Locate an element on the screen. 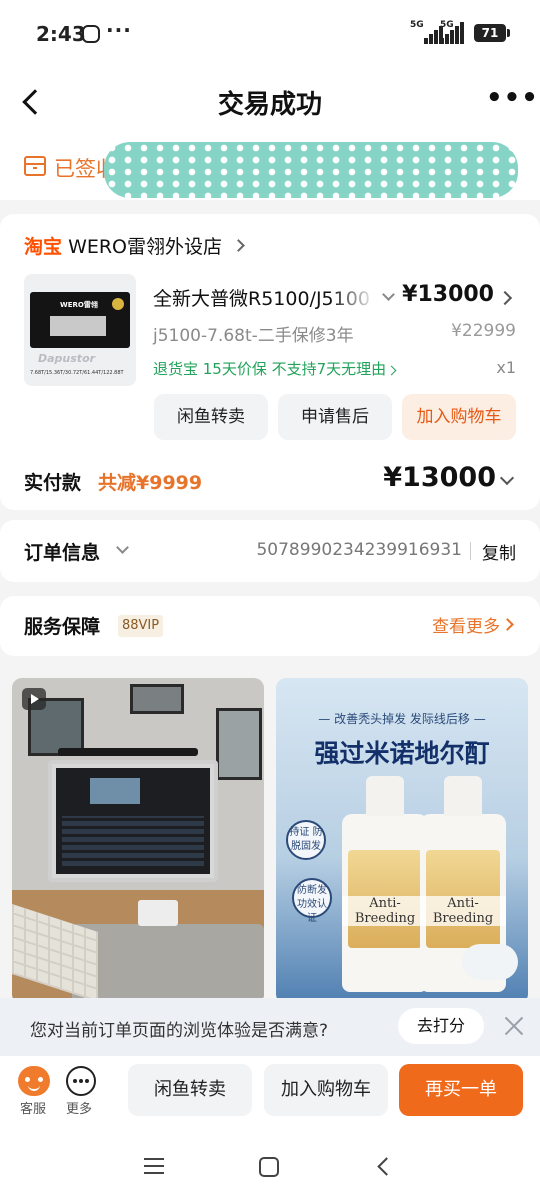 Image resolution: width=540 pixels, height=1199 pixels. desk-mat is located at coordinates (168, 964).